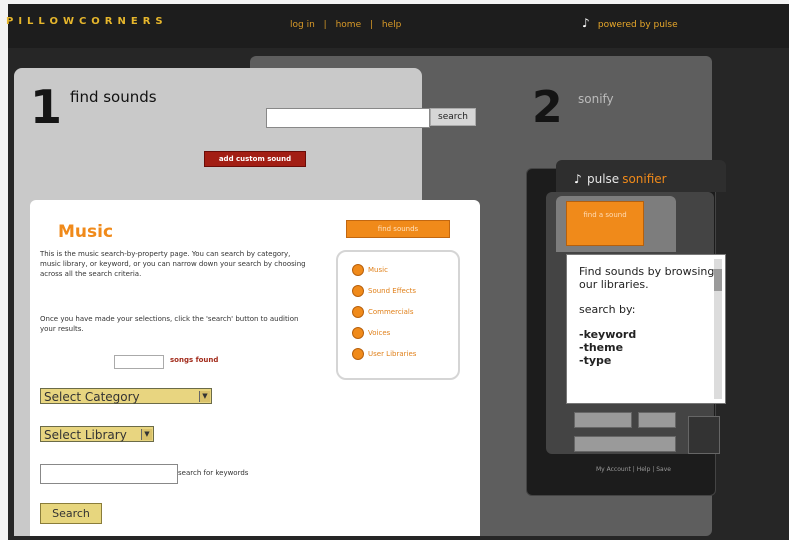 This screenshot has width=789, height=540. What do you see at coordinates (71, 513) in the screenshot?
I see `music-search-button: Search` at bounding box center [71, 513].